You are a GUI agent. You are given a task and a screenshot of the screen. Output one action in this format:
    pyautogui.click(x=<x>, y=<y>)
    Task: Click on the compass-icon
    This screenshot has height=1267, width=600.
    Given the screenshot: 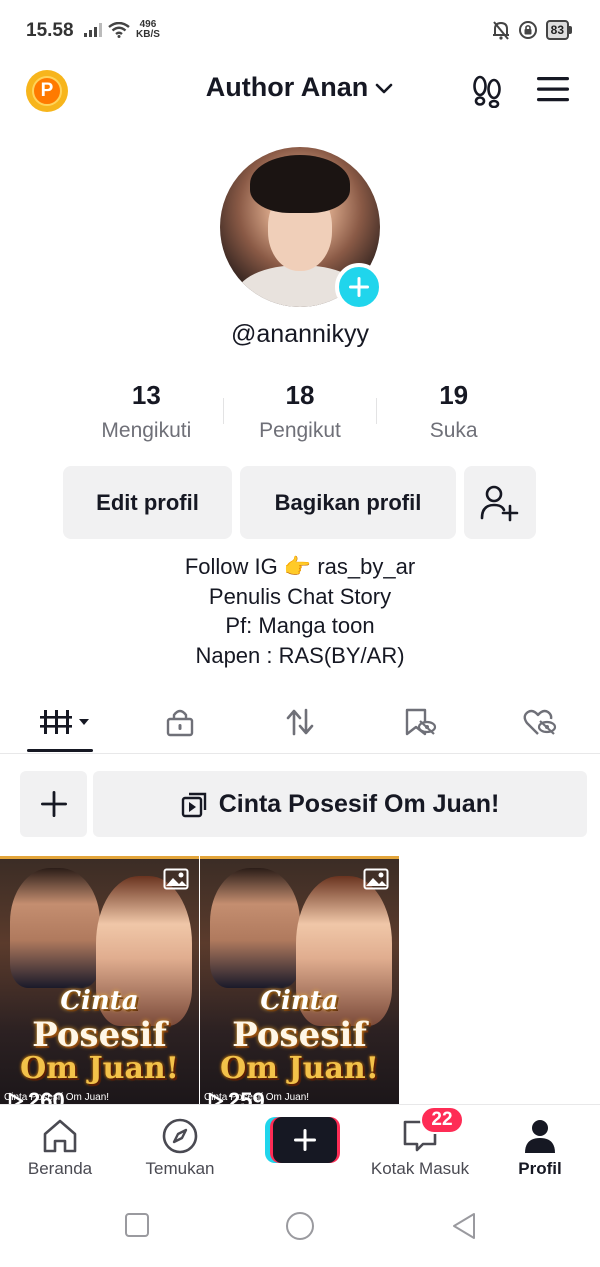 What is the action you would take?
    pyautogui.click(x=180, y=1136)
    